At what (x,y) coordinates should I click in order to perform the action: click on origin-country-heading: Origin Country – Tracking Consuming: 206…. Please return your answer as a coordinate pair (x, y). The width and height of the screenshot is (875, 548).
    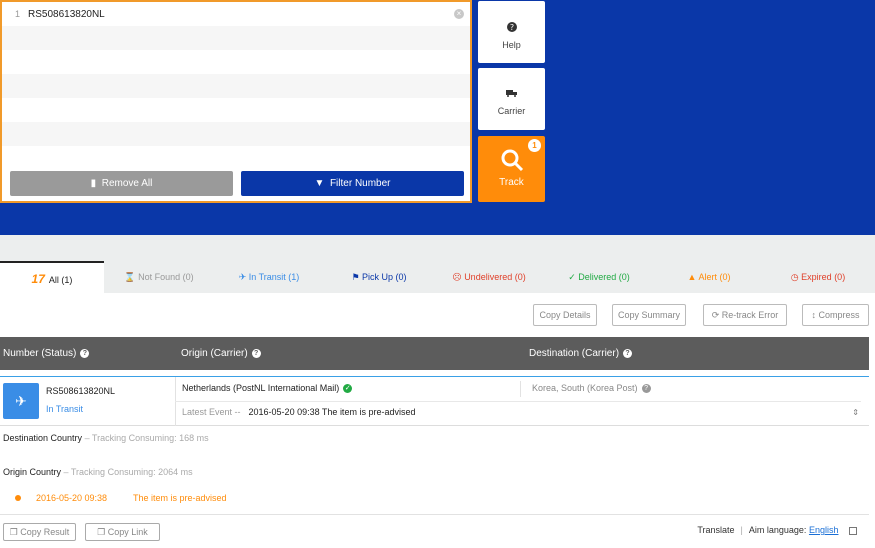
    Looking at the image, I should click on (98, 472).